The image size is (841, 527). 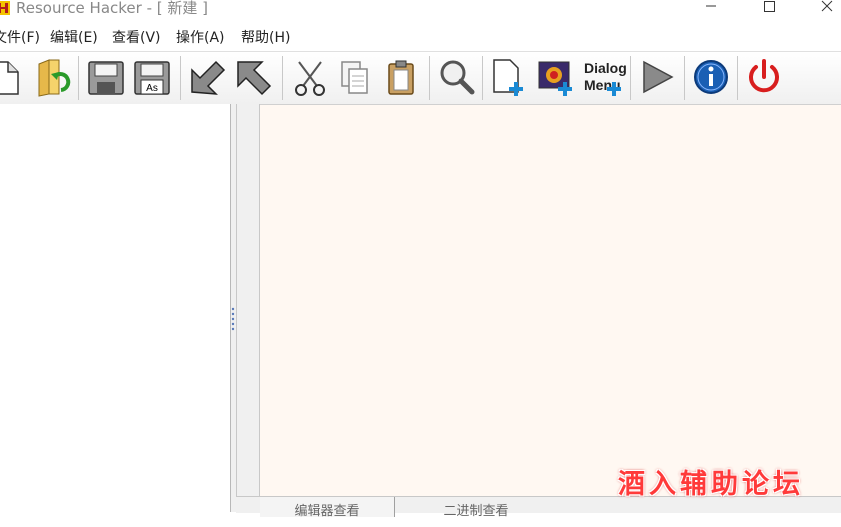 I want to click on paste-clipboard-icon, so click(x=401, y=77).